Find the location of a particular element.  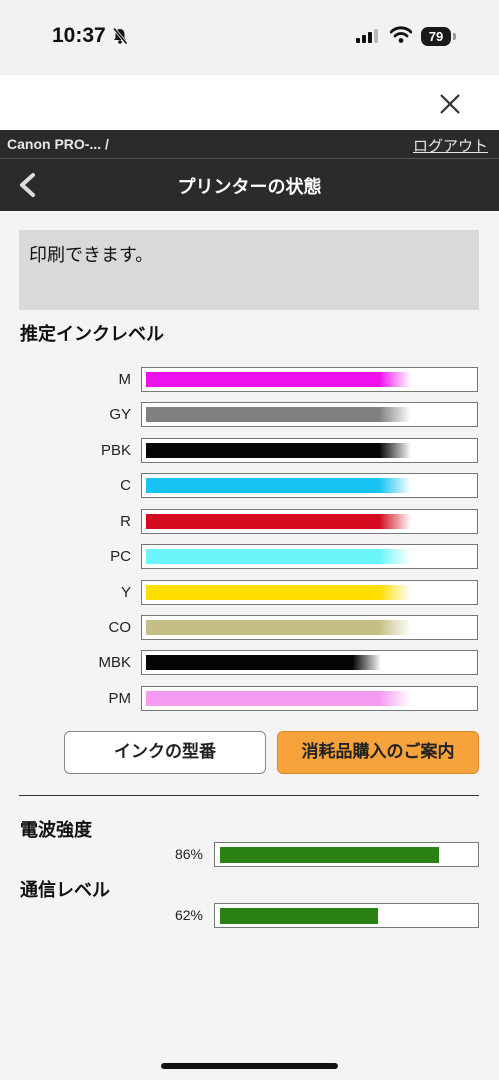

modal-top-area is located at coordinates (249, 102).